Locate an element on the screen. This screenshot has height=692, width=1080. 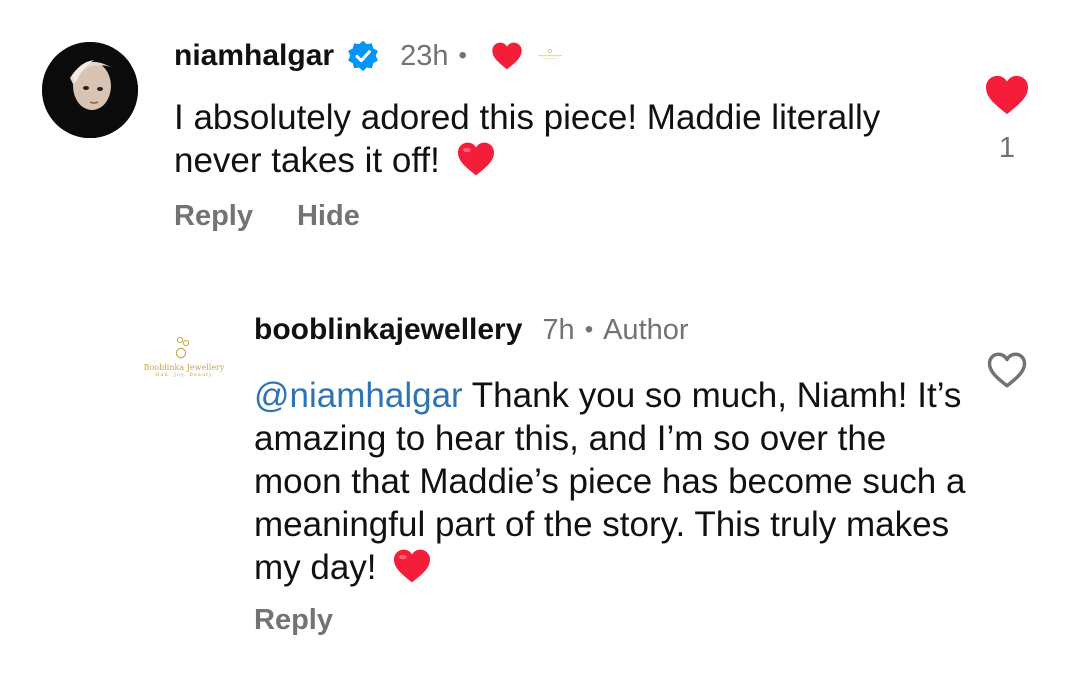
avatar: Booblinka Jewellery Han. Joy. Beauty is located at coordinates (184, 356).